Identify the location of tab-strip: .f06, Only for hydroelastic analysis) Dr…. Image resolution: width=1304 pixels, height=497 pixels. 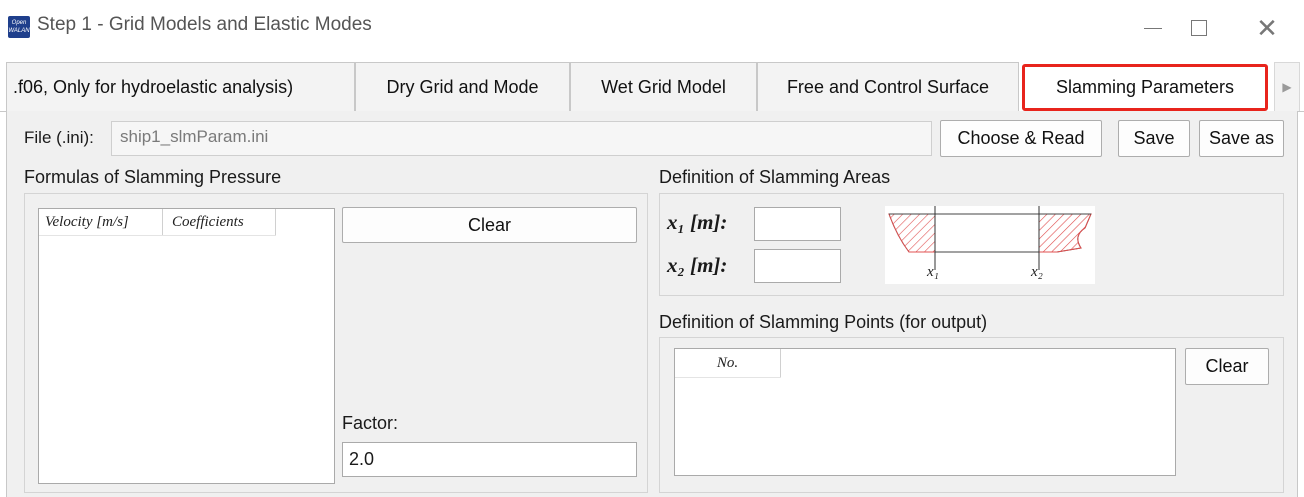
(652, 87).